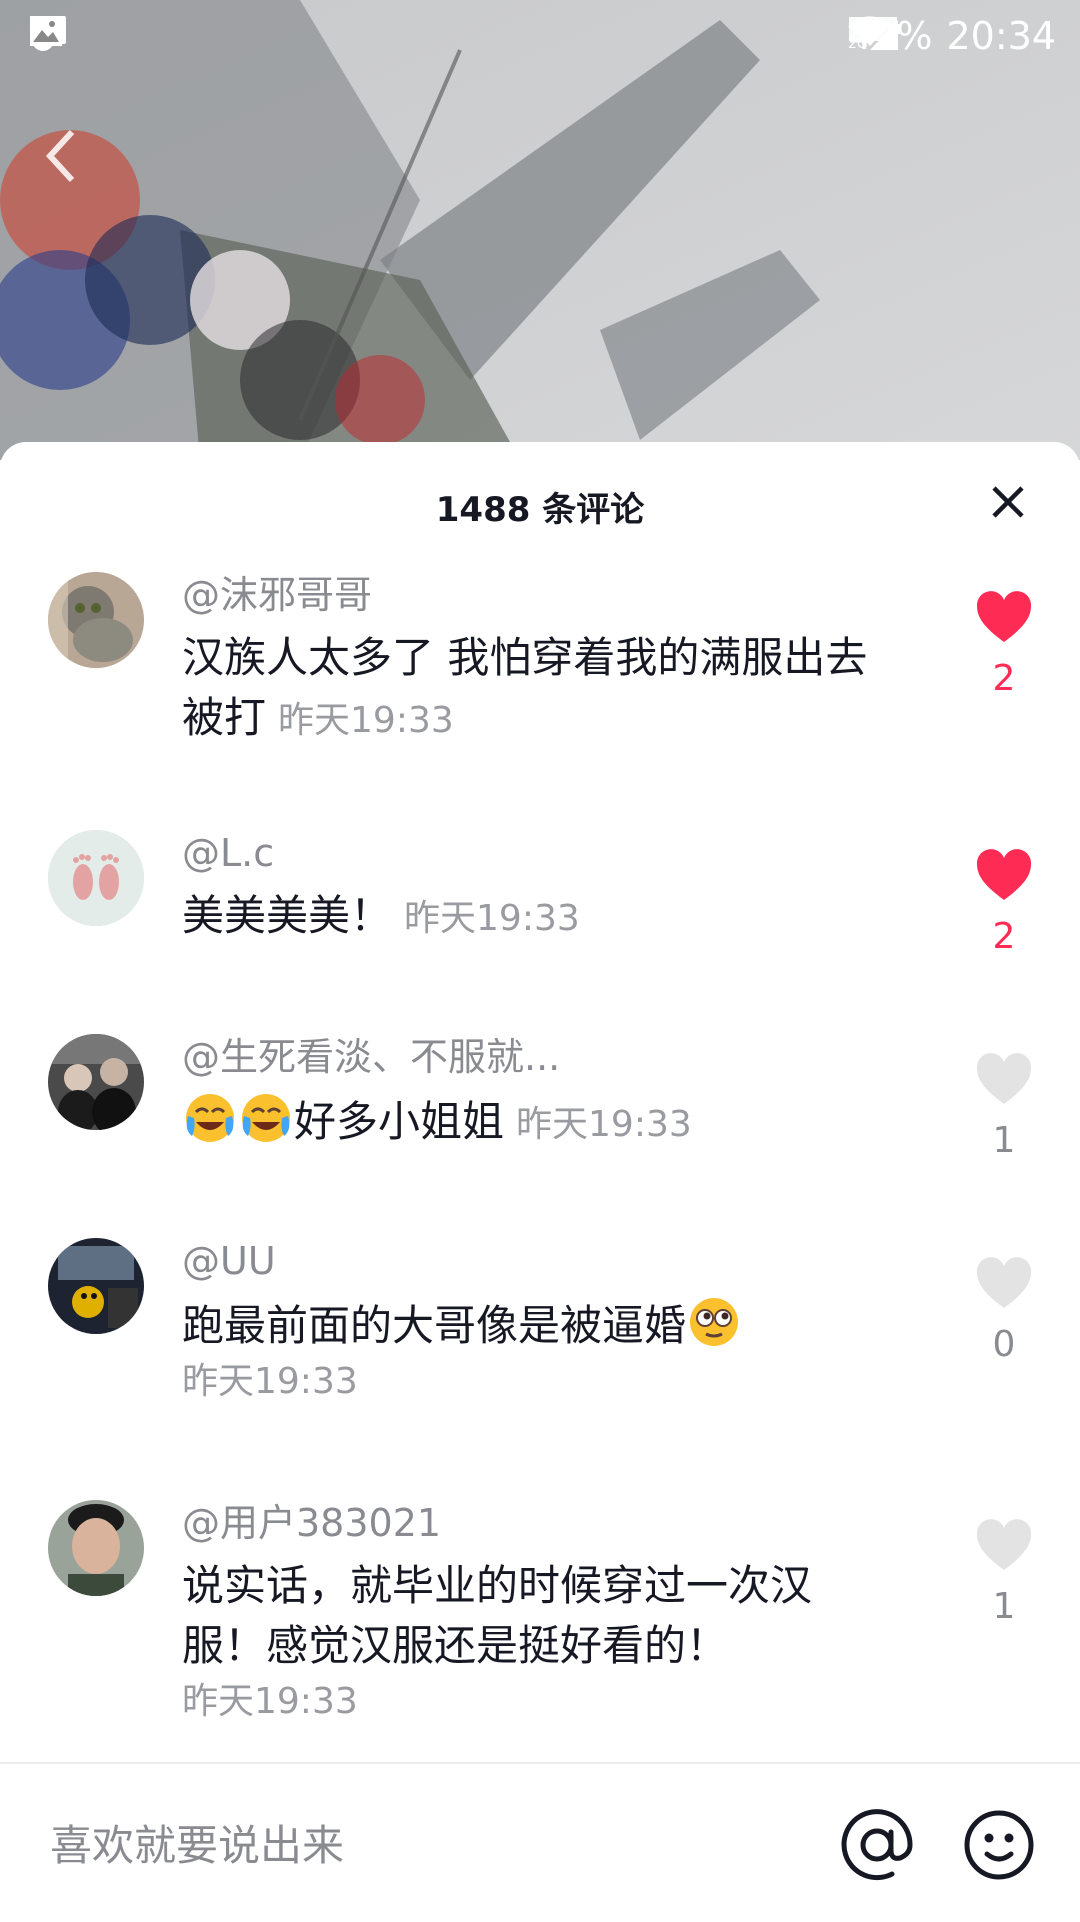 This screenshot has width=1080, height=1922. I want to click on smiley-face-icon, so click(999, 1845).